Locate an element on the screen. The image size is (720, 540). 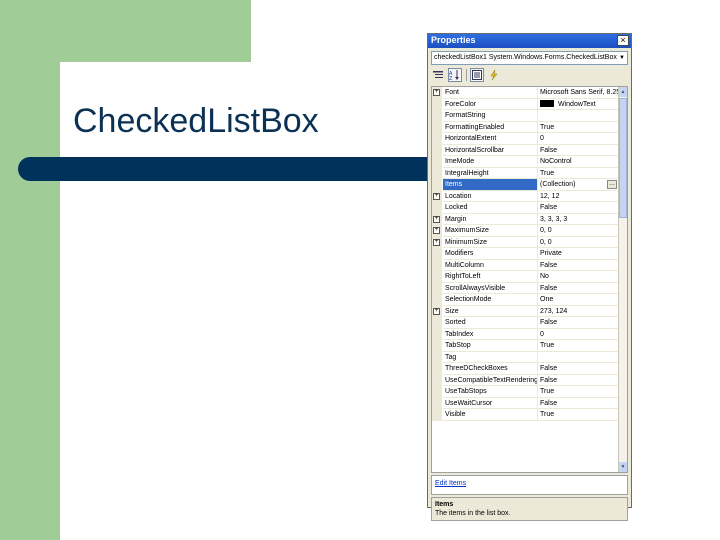
property-value: 3, 3, 3, 3 is located at coordinates (578, 219).